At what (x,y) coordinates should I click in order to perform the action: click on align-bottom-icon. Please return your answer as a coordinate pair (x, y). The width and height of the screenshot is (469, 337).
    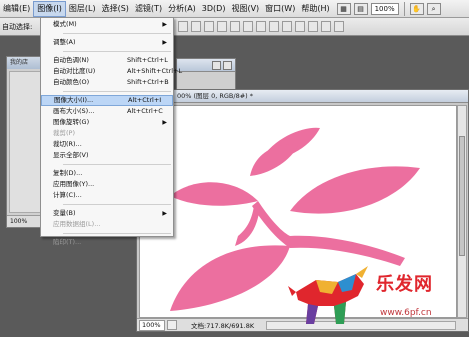
    Looking at the image, I should click on (209, 26).